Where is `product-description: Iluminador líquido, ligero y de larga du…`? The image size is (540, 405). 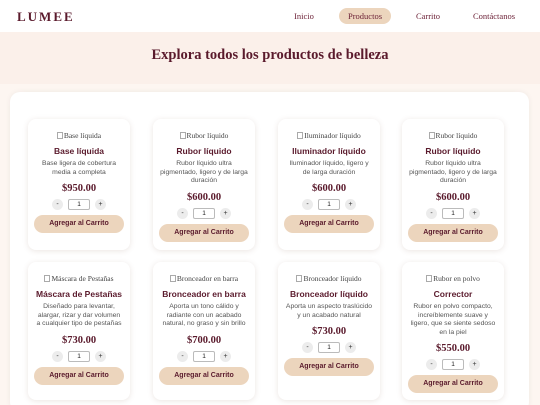
product-description: Iluminador líquido, ligero y de larga du… is located at coordinates (329, 168).